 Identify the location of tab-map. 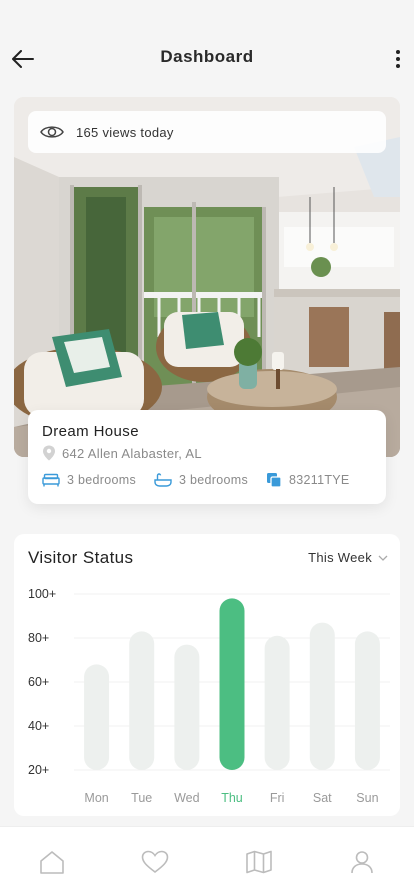
(259, 862).